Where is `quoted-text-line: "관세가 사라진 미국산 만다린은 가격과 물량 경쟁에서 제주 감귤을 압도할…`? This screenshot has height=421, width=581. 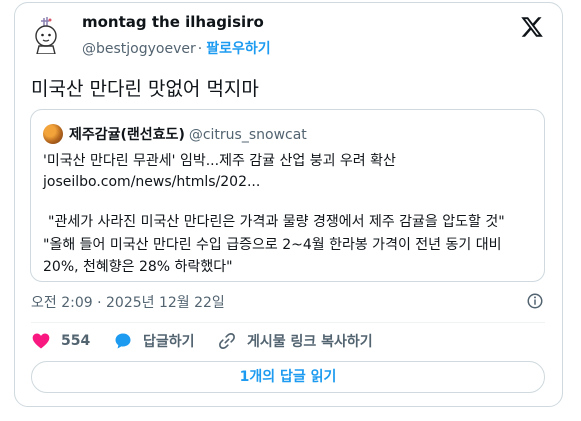
quoted-text-line: "관세가 사라진 미국산 만다린은 가격과 물량 경쟁에서 제주 감귤을 압도할… is located at coordinates (276, 222).